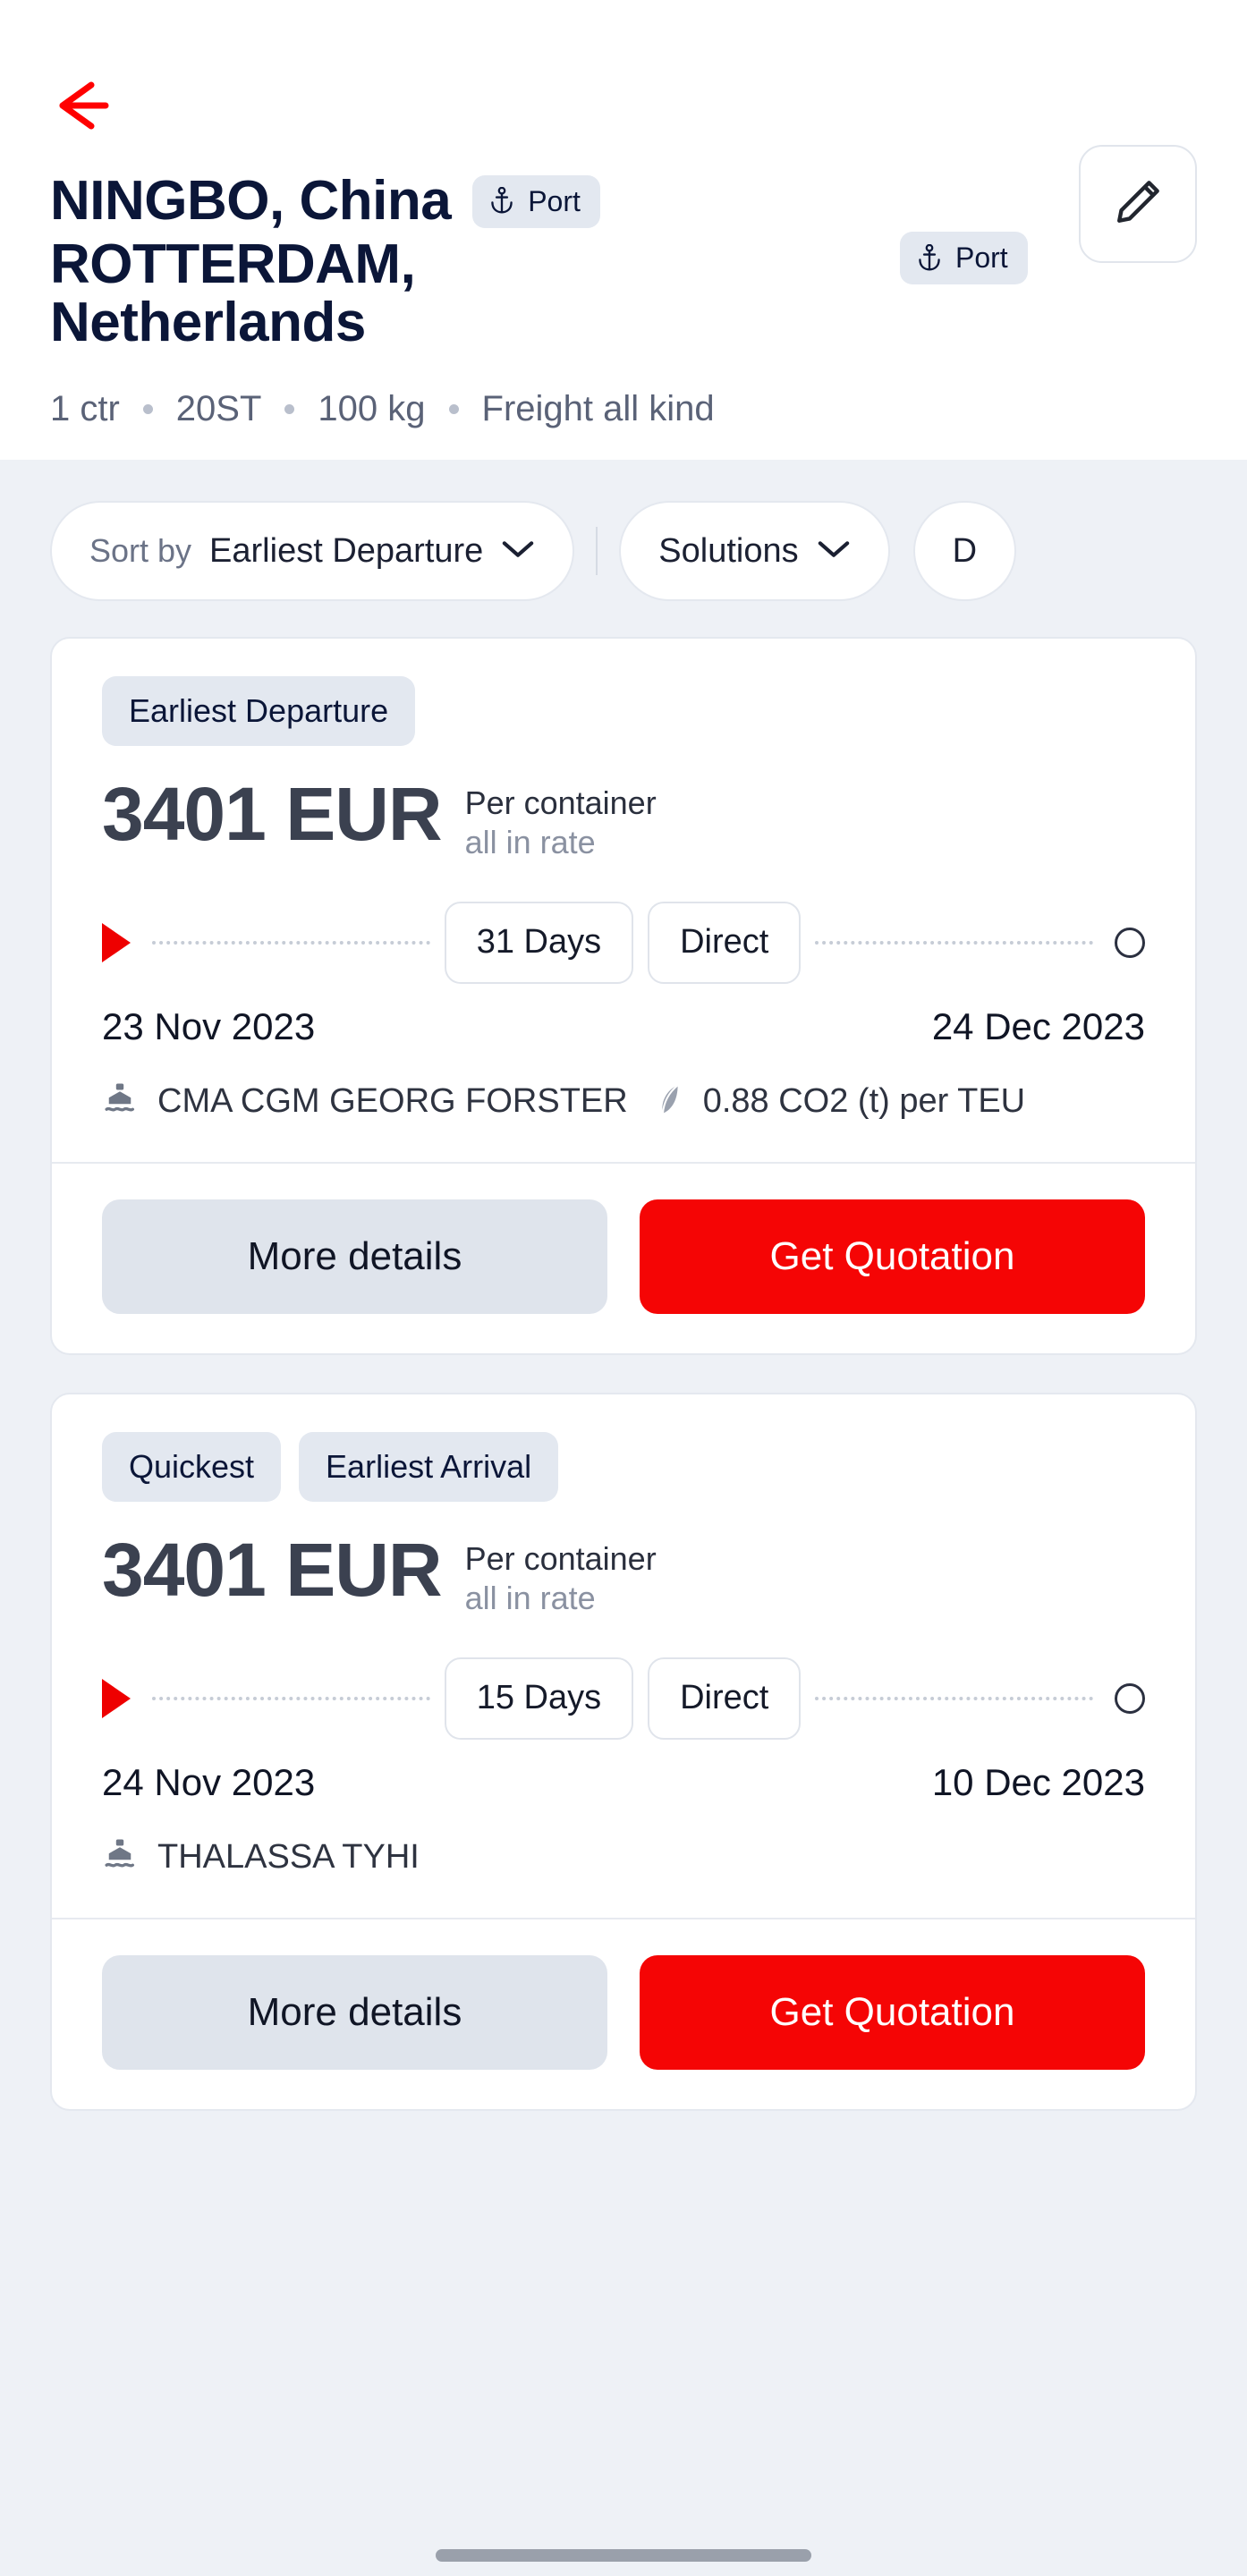  What do you see at coordinates (209, 1025) in the screenshot?
I see `departure-date: 23 Nov 2023` at bounding box center [209, 1025].